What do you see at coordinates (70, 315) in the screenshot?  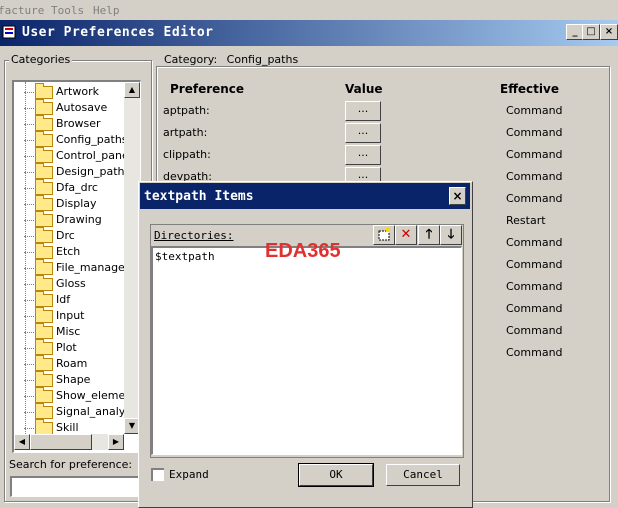 I see `tree-item-label: Input` at bounding box center [70, 315].